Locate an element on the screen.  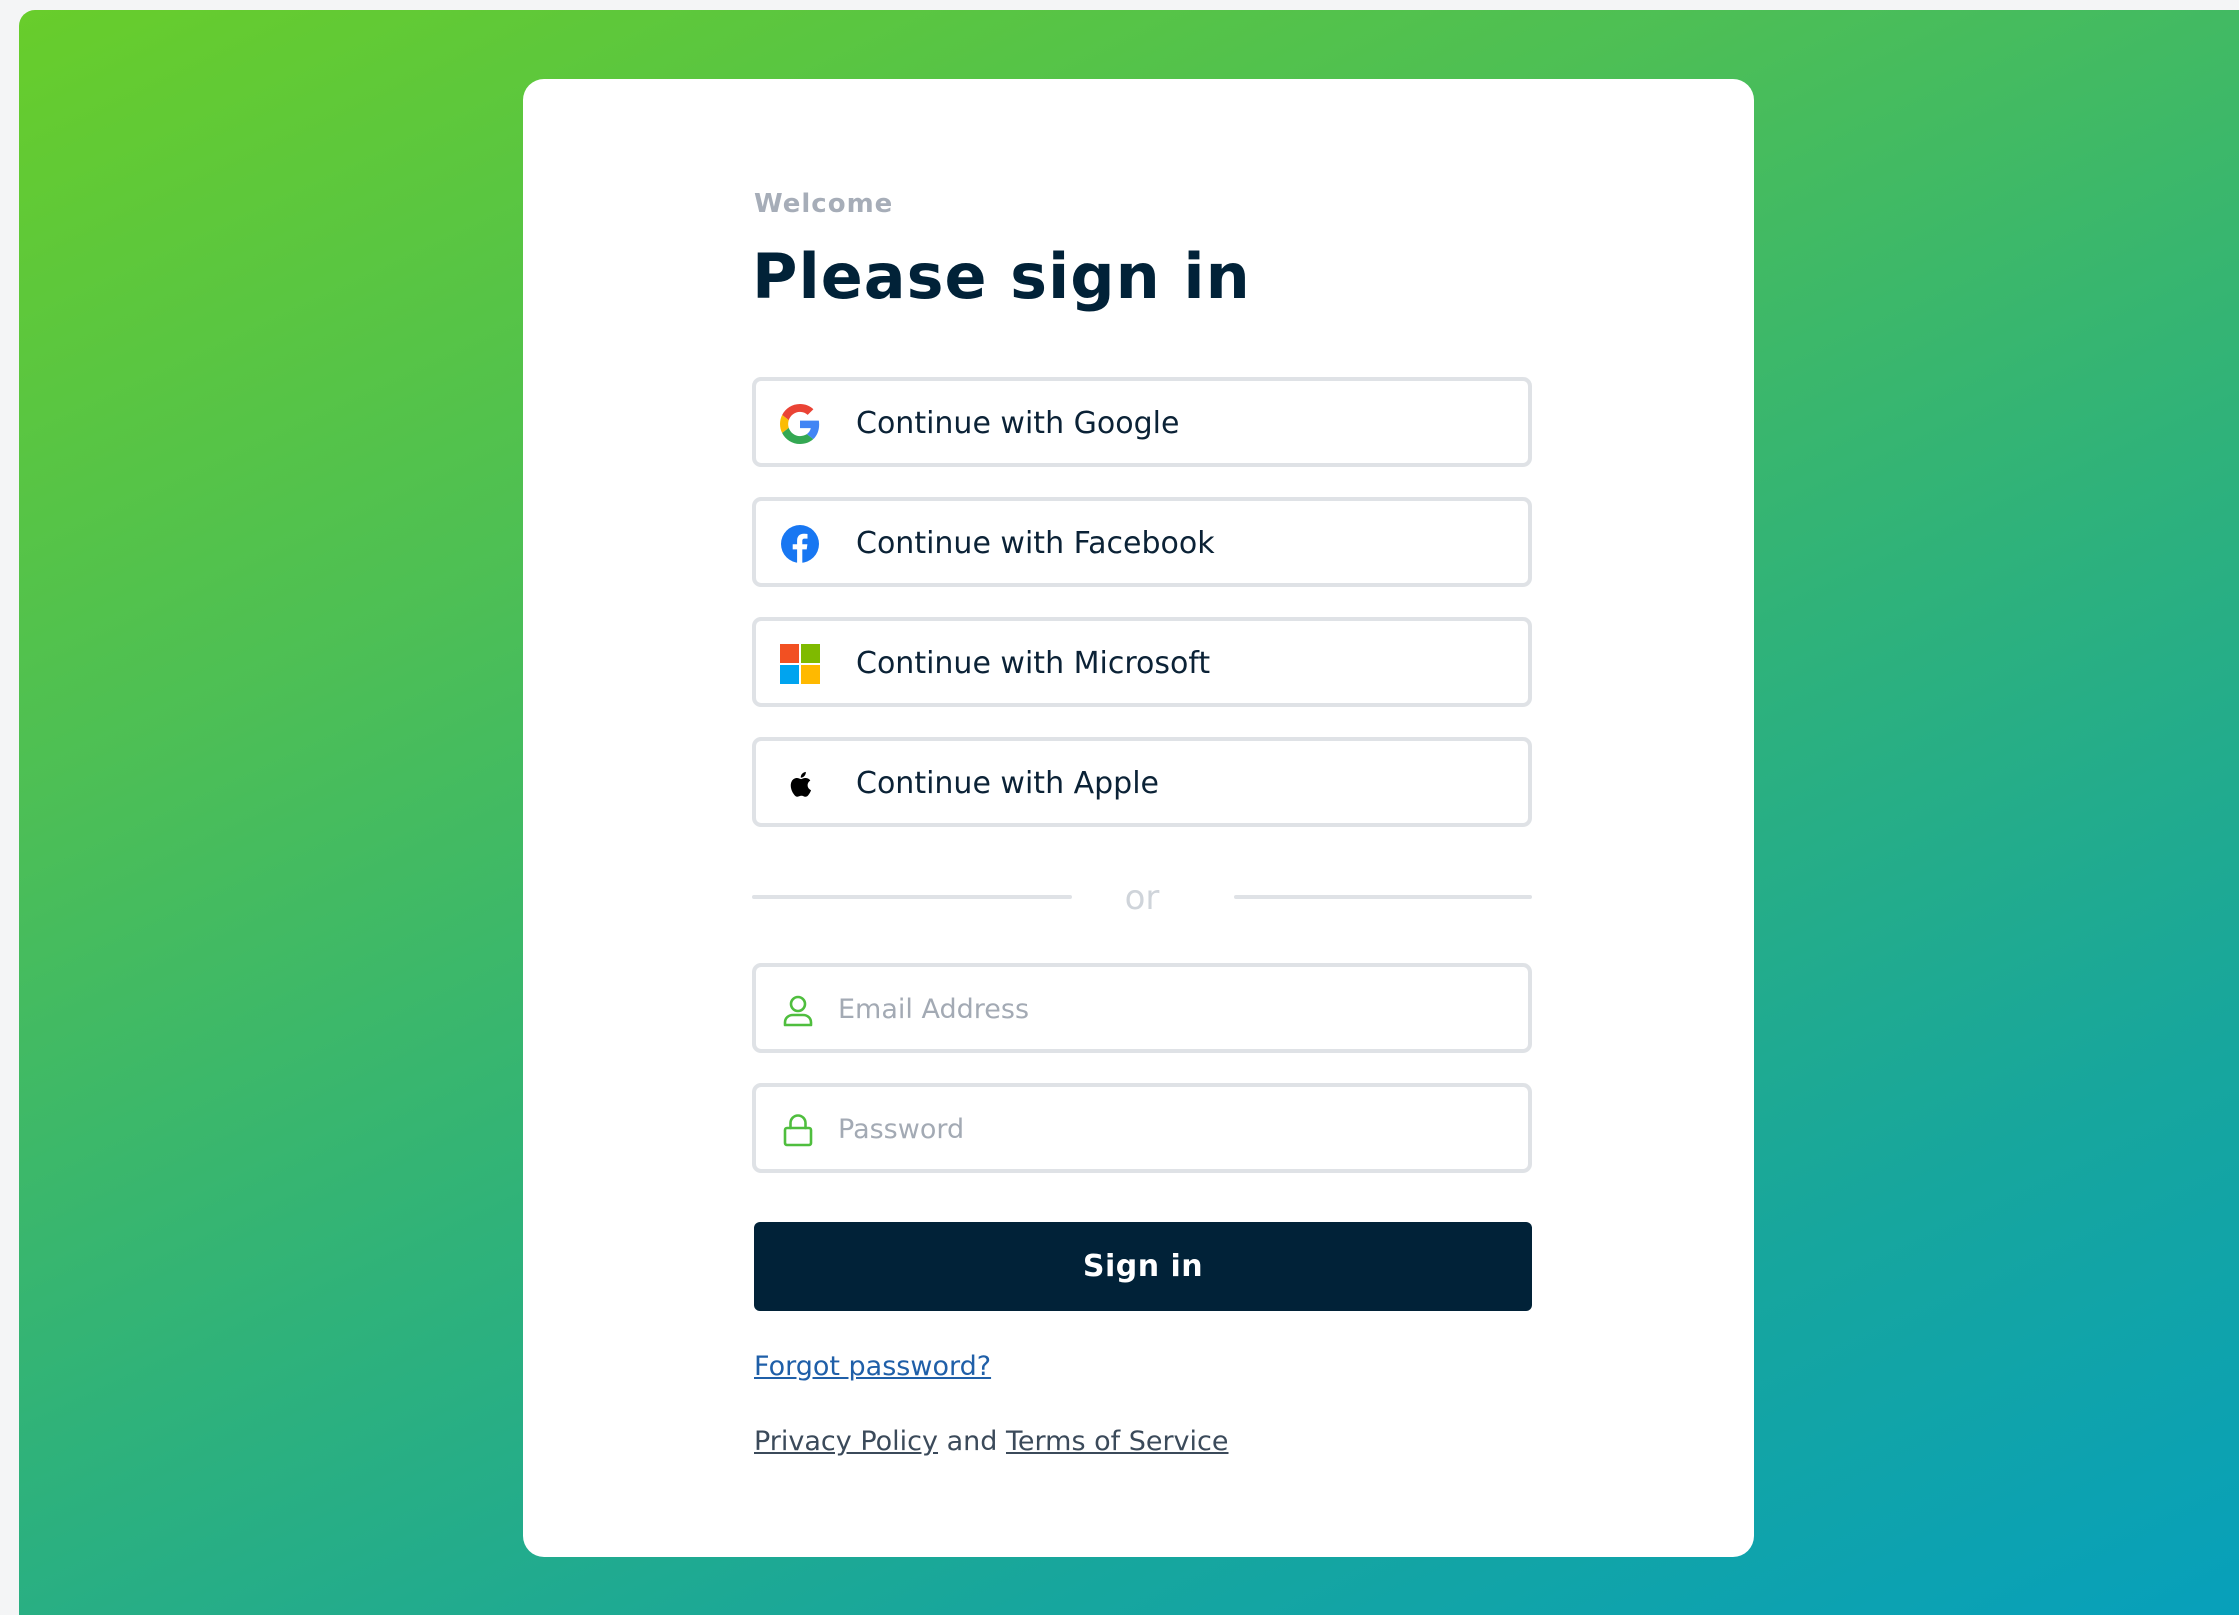
continue-with-apple-button: Continue with Apple is located at coordinates (1142, 782).